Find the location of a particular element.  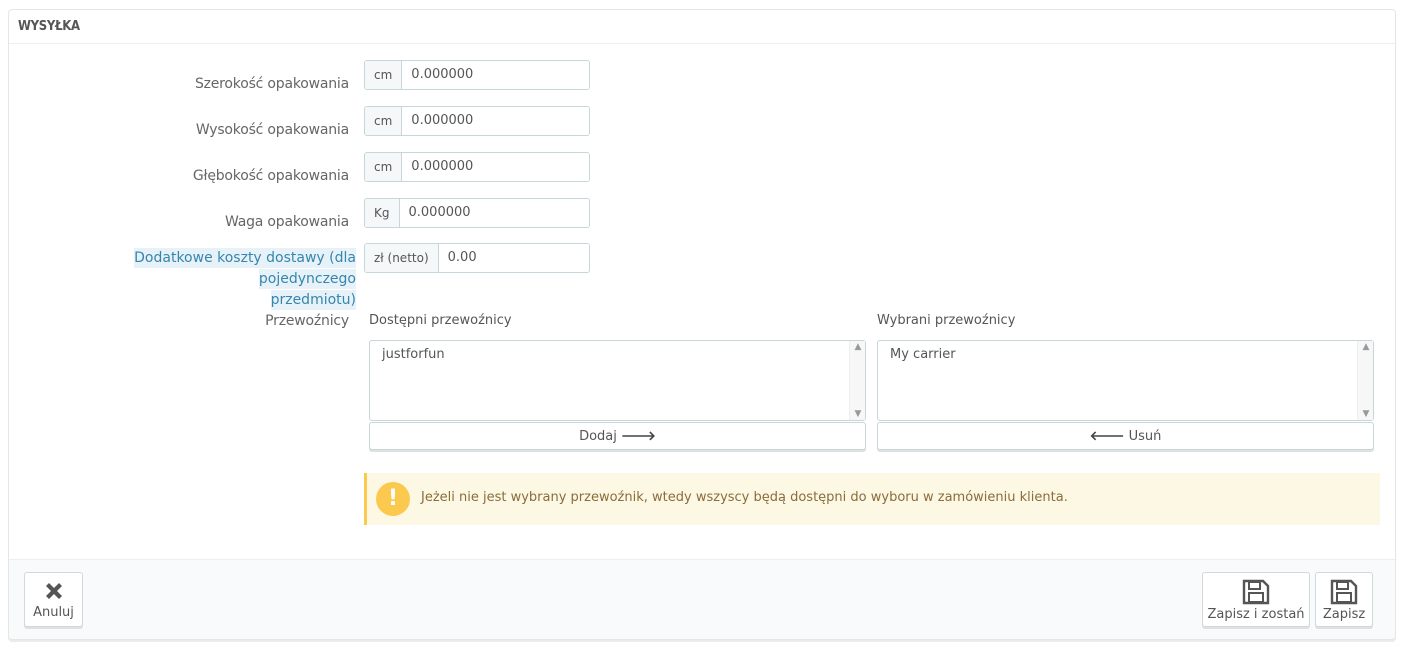

remove-carrier-button: 🡐 Usuń is located at coordinates (1125, 436).